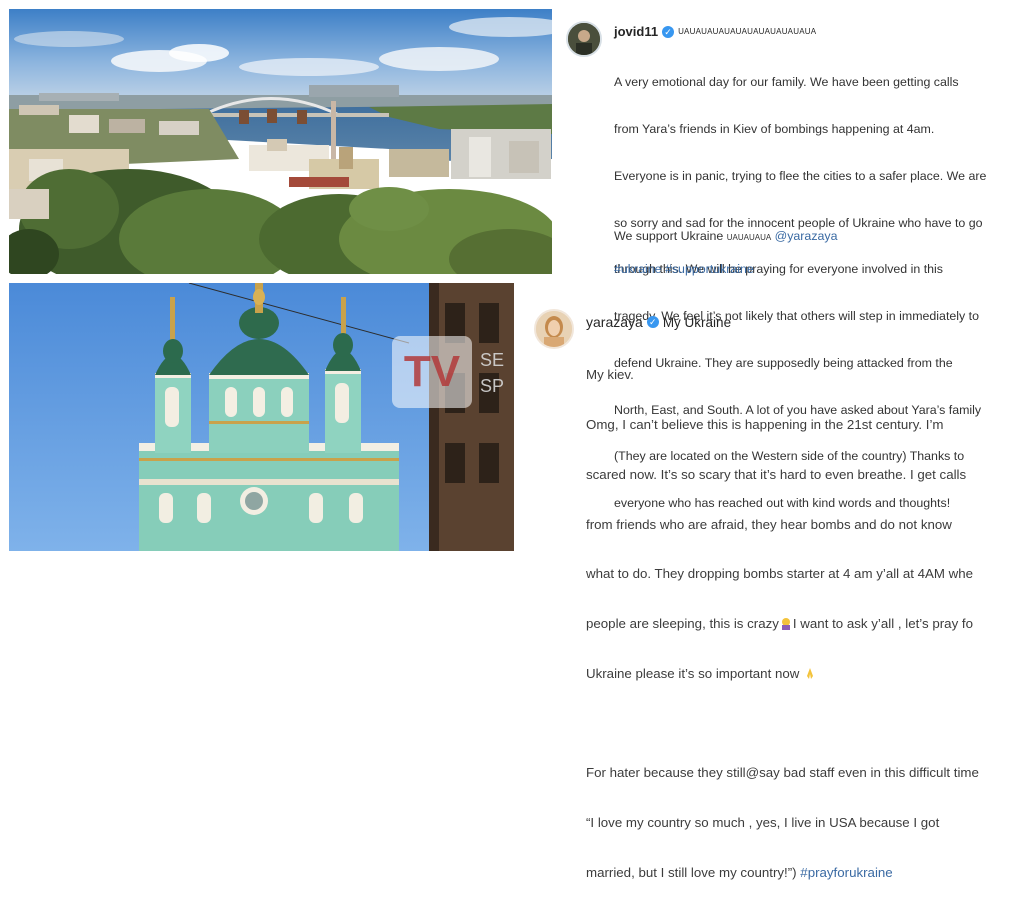  I want to click on username-yarazaya: yarazaya, so click(614, 322).